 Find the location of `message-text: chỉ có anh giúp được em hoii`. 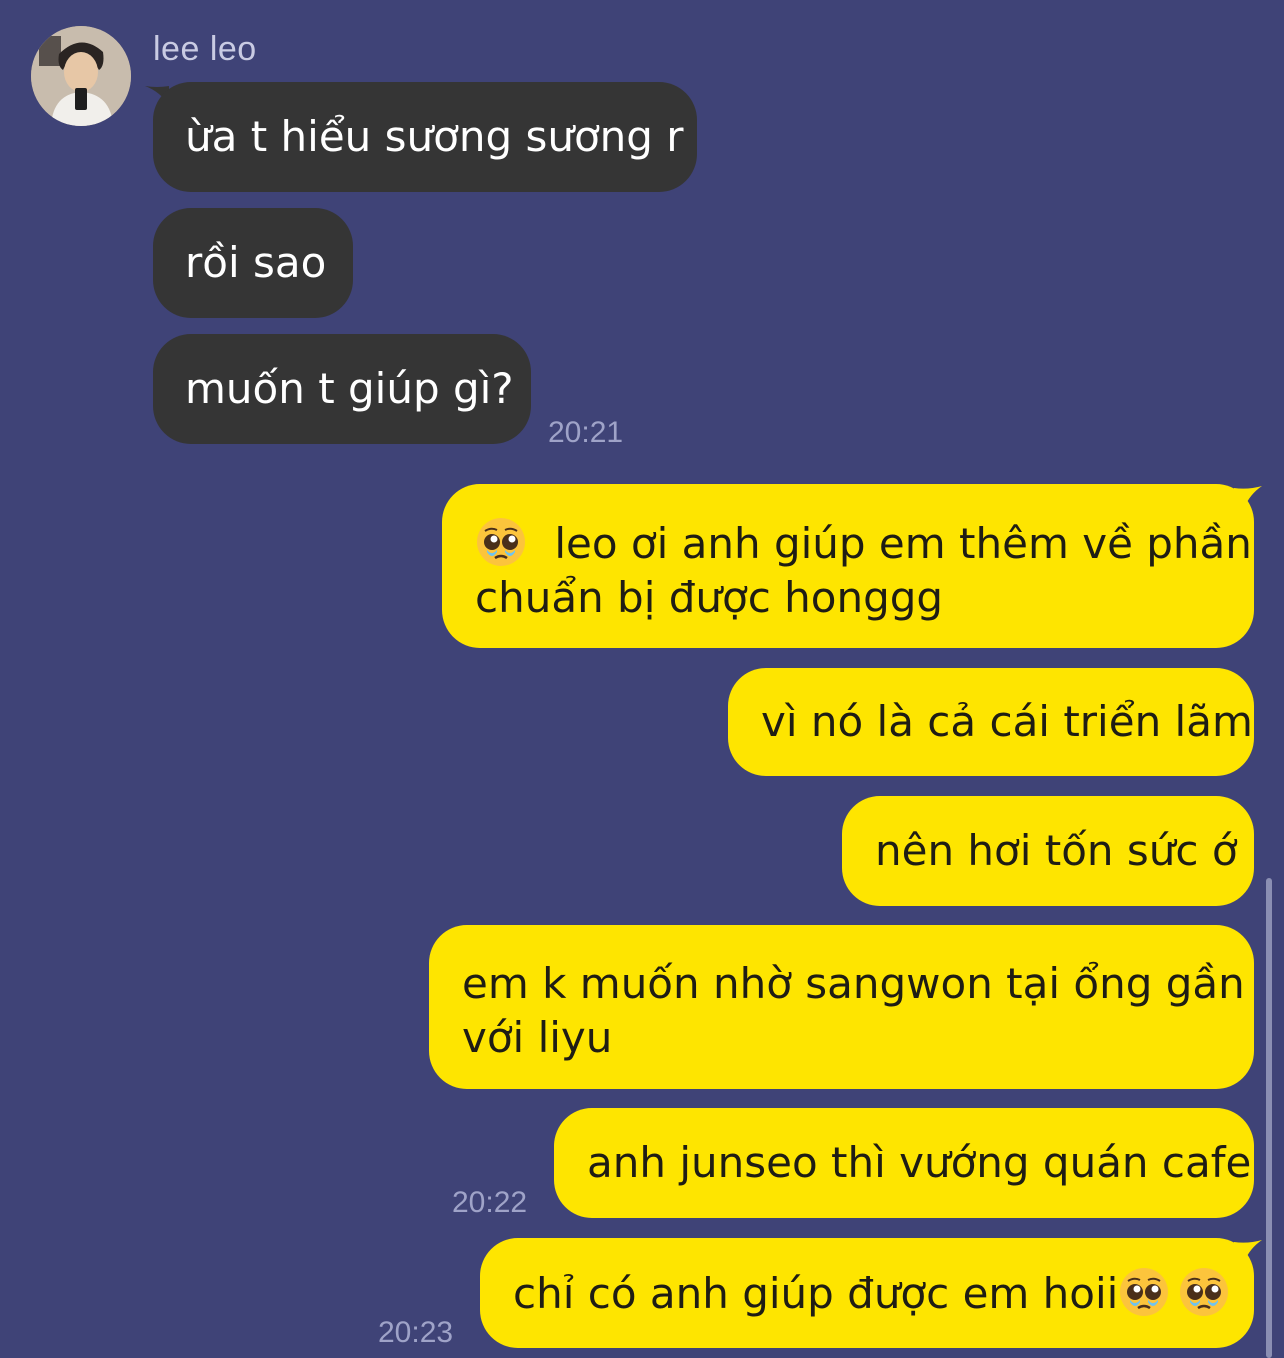

message-text: chỉ có anh giúp được em hoii is located at coordinates (816, 1293).